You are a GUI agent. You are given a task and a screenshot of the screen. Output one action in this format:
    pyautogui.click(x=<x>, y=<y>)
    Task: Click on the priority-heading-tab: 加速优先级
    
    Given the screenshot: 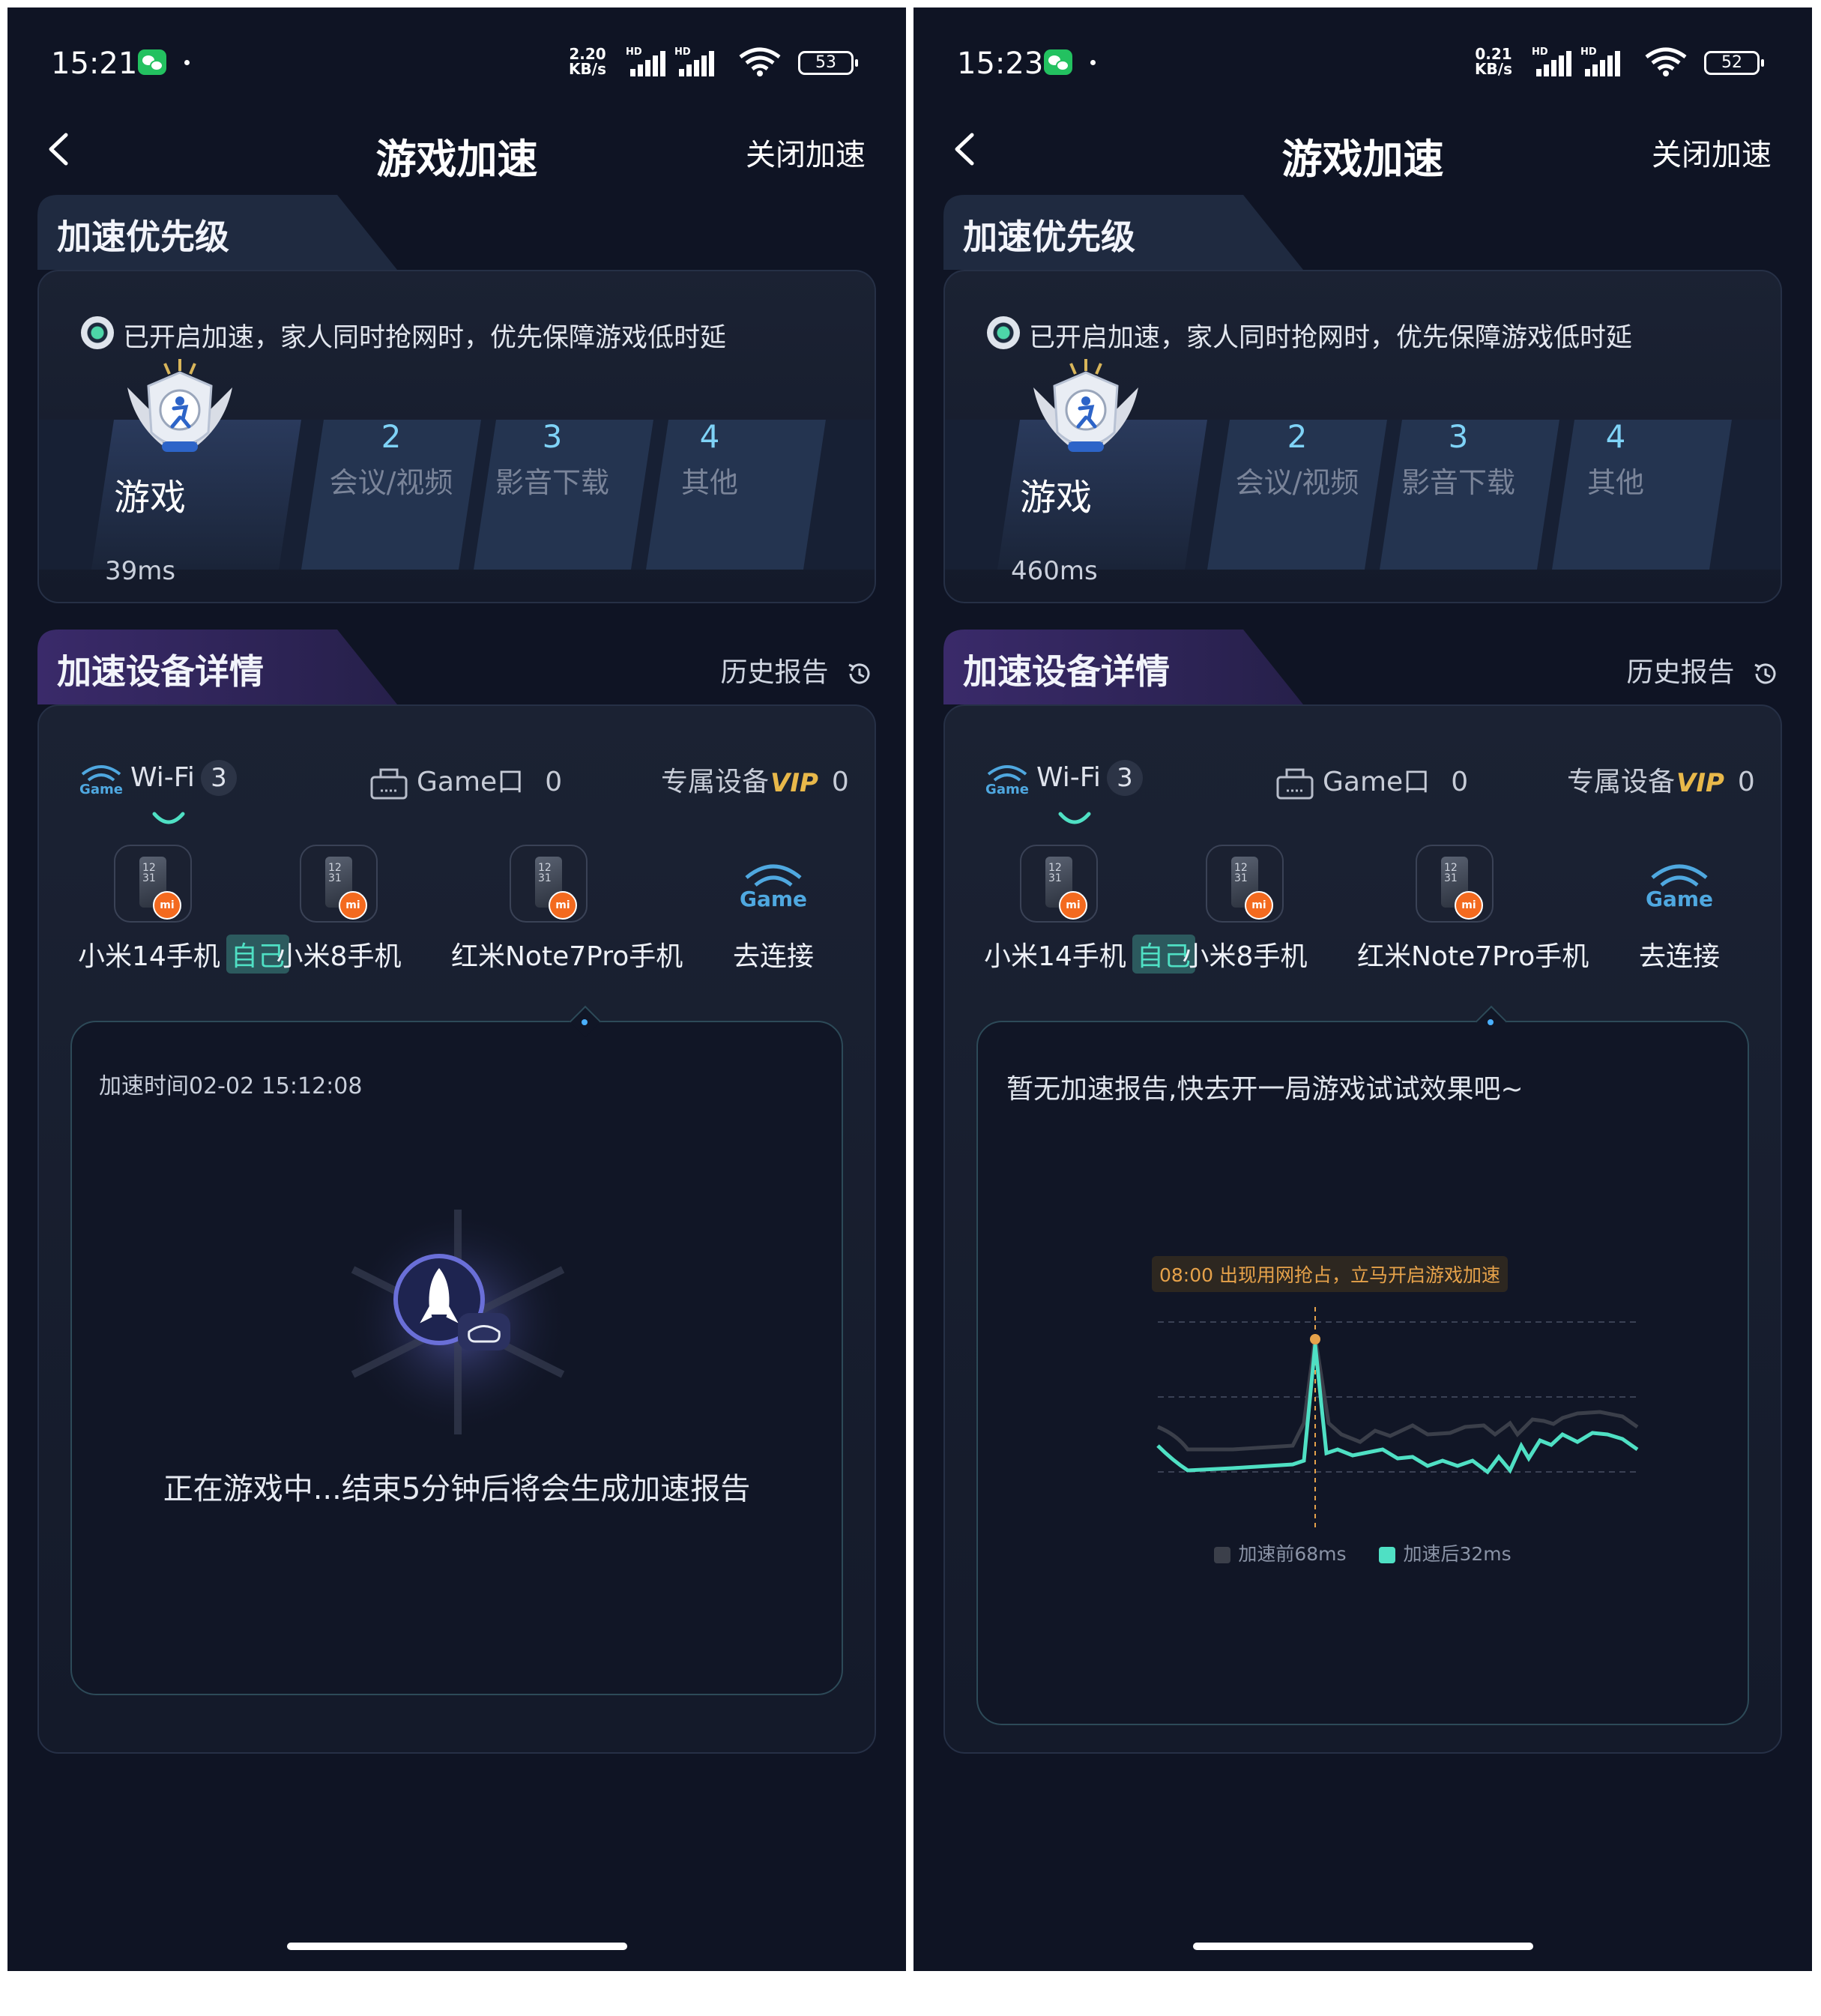 What is the action you would take?
    pyautogui.click(x=217, y=232)
    